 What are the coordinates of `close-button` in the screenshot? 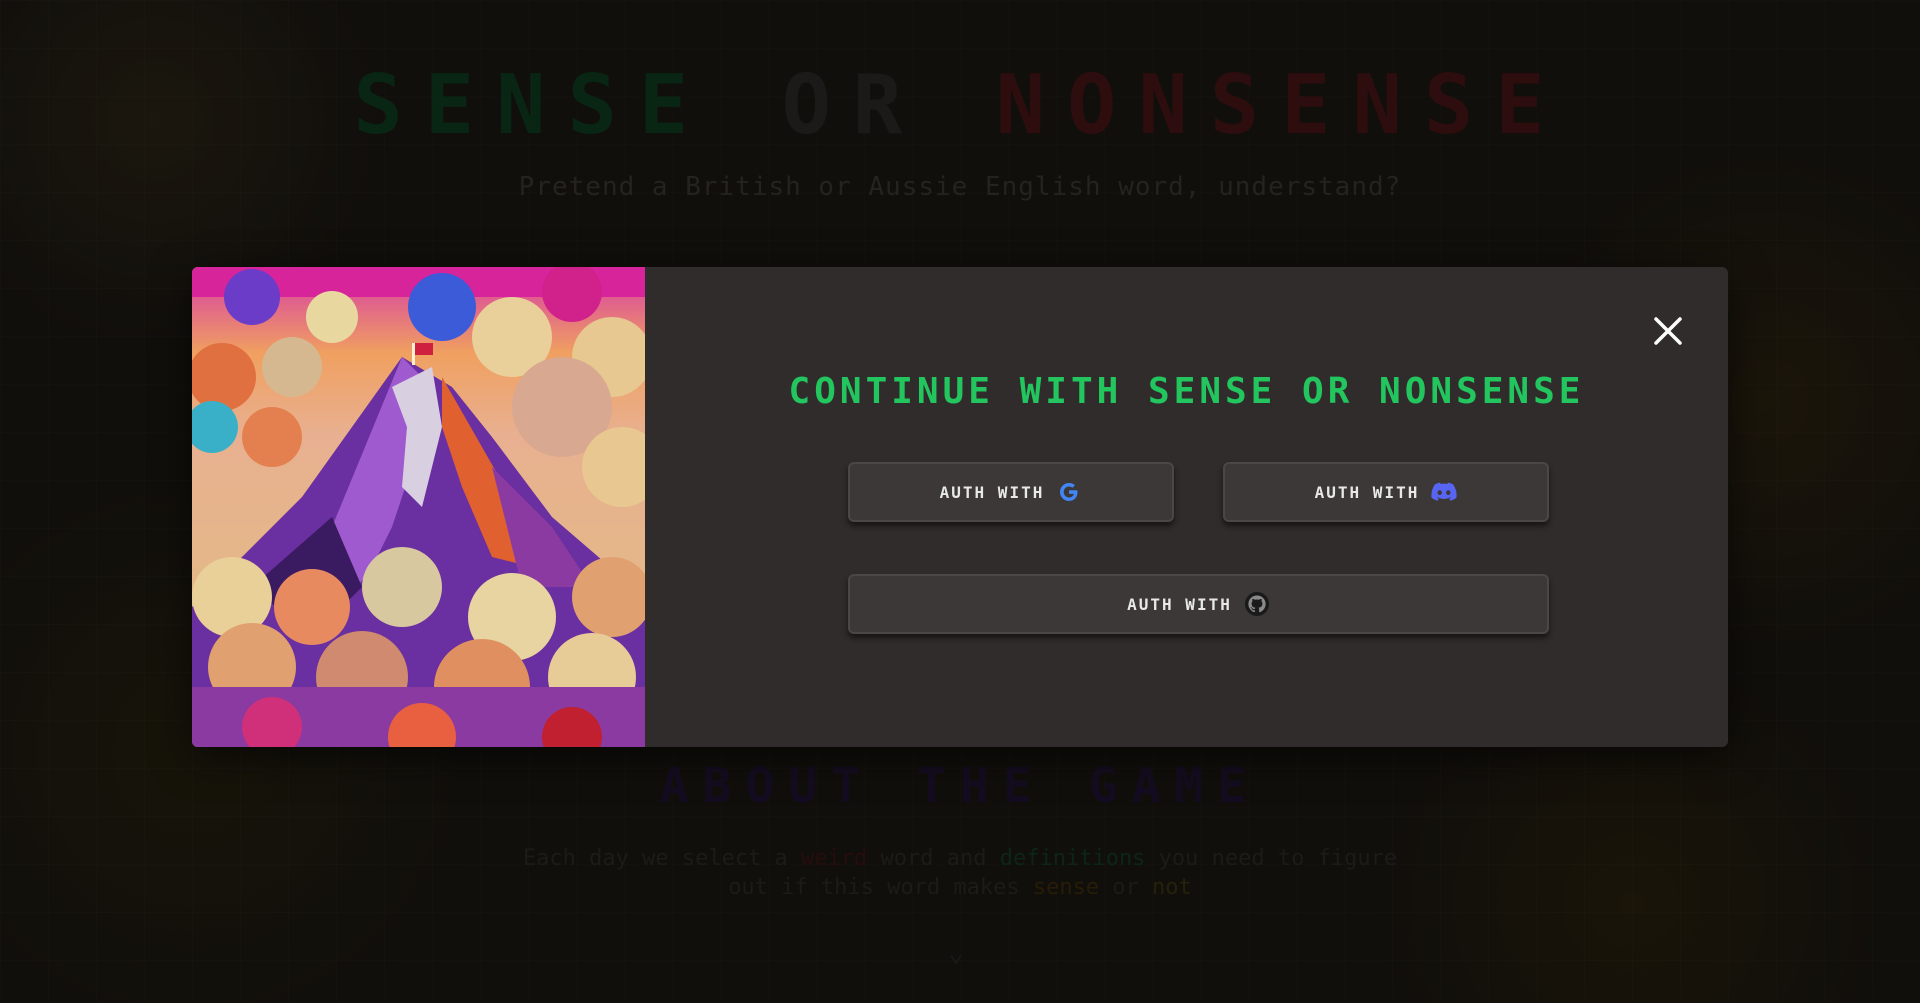 It's located at (1668, 331).